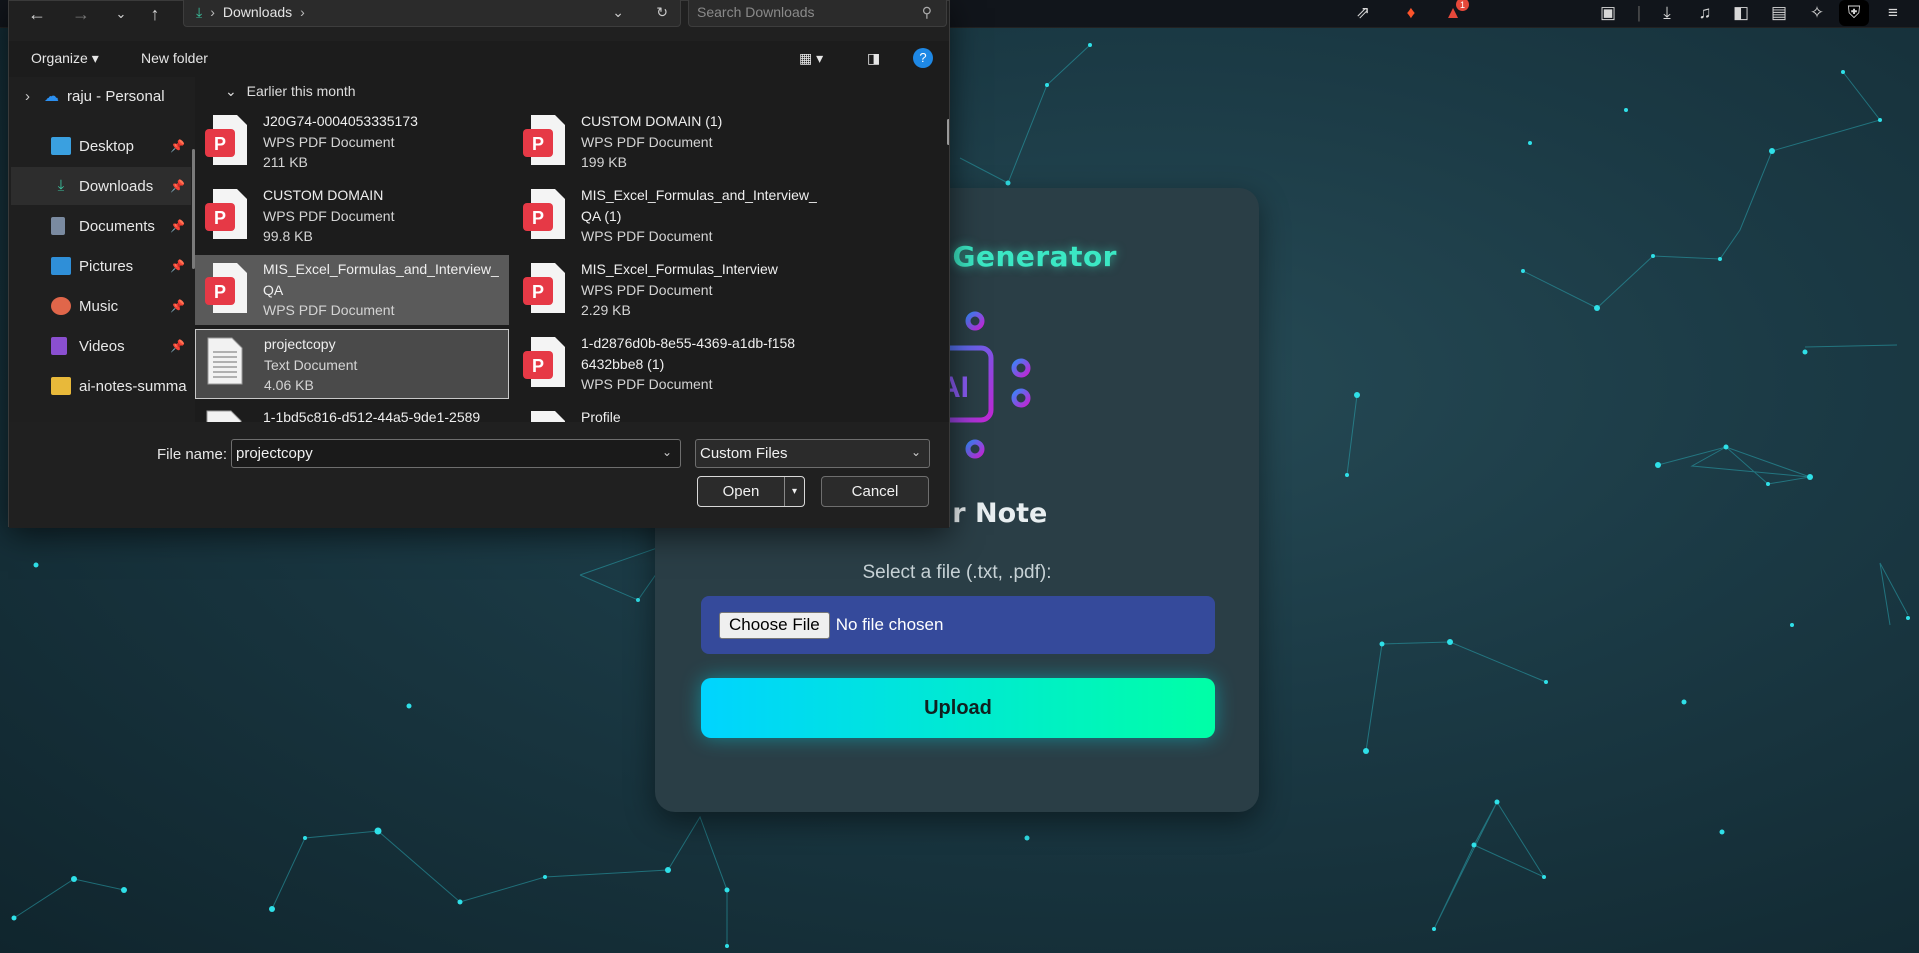 The height and width of the screenshot is (953, 1919). Describe the element at coordinates (27, 96) in the screenshot. I see `chevron-right-icon: ›` at that location.